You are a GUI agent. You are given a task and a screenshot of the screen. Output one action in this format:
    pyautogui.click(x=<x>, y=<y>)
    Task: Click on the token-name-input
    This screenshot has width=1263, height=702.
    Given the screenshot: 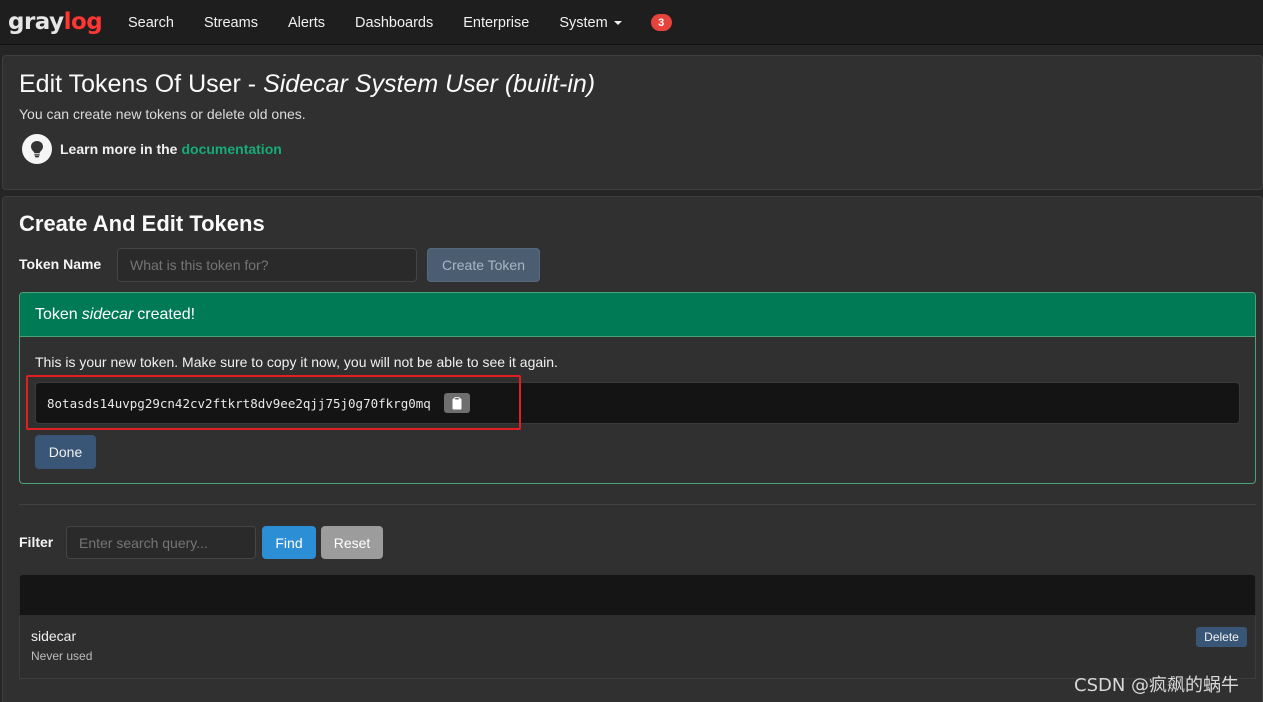 What is the action you would take?
    pyautogui.click(x=267, y=265)
    